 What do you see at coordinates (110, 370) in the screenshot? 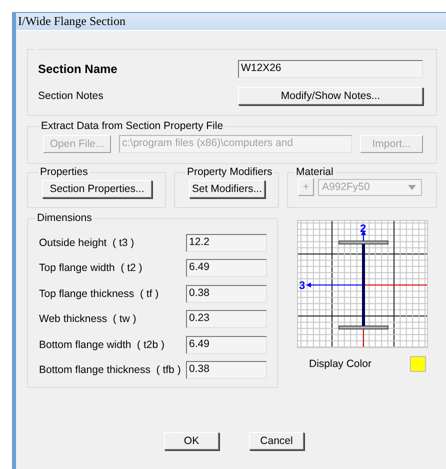
I see `dimension-label: Bottom flange thickness ( tfb )` at bounding box center [110, 370].